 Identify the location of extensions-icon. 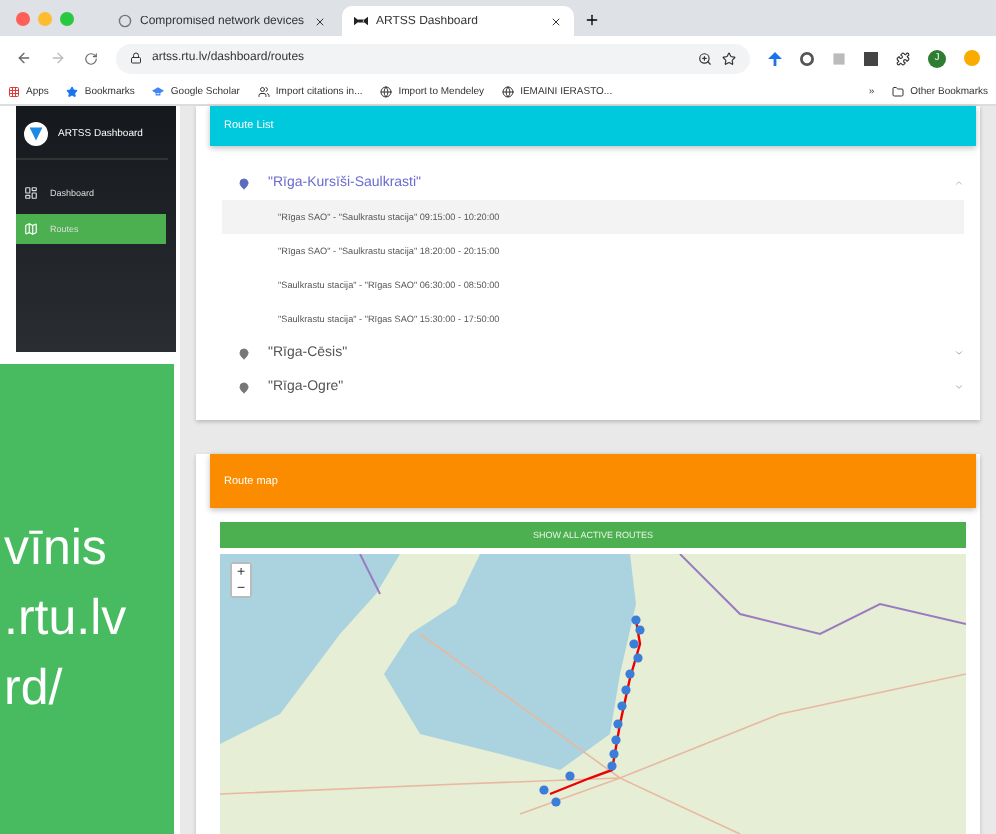
(903, 58).